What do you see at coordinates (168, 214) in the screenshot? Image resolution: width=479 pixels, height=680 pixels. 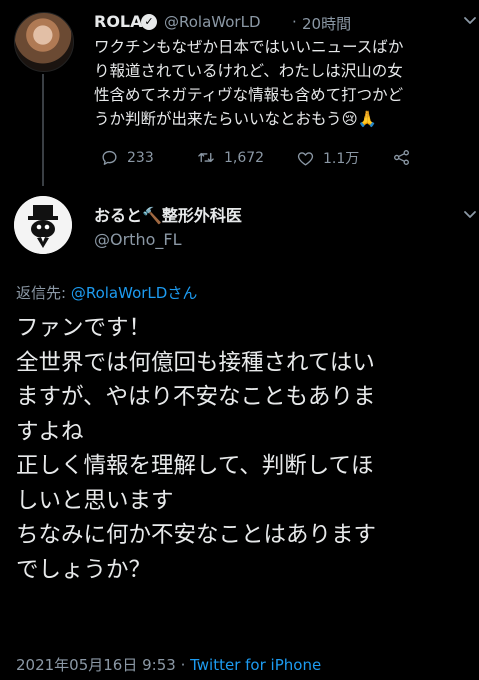 I see `author-name: おると🔨整形外科医` at bounding box center [168, 214].